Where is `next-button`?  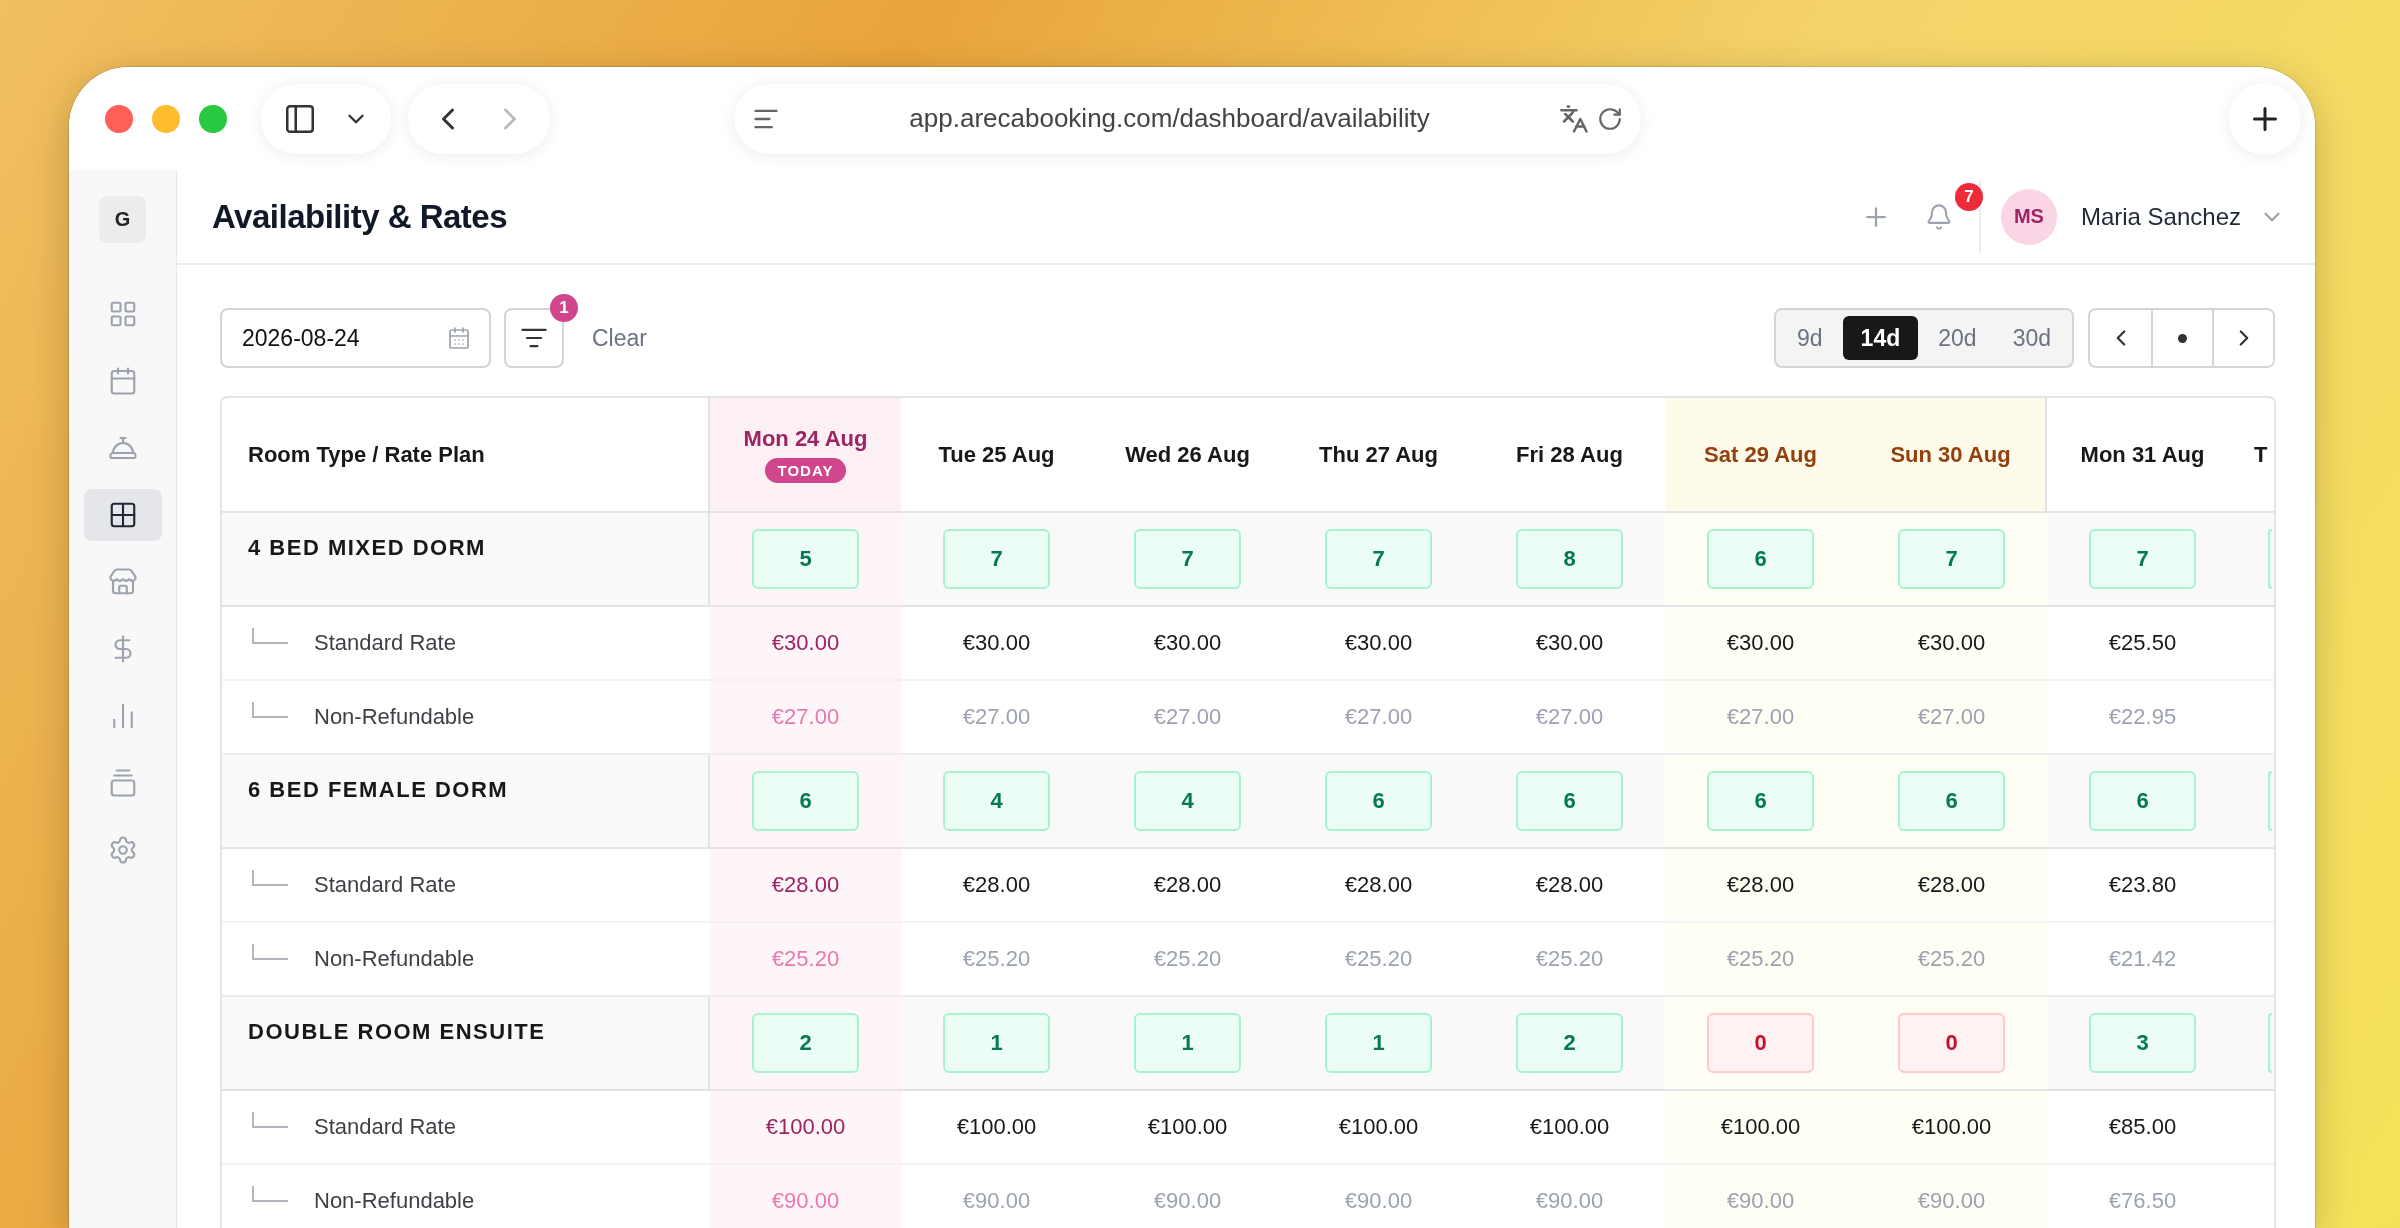
next-button is located at coordinates (2242, 338).